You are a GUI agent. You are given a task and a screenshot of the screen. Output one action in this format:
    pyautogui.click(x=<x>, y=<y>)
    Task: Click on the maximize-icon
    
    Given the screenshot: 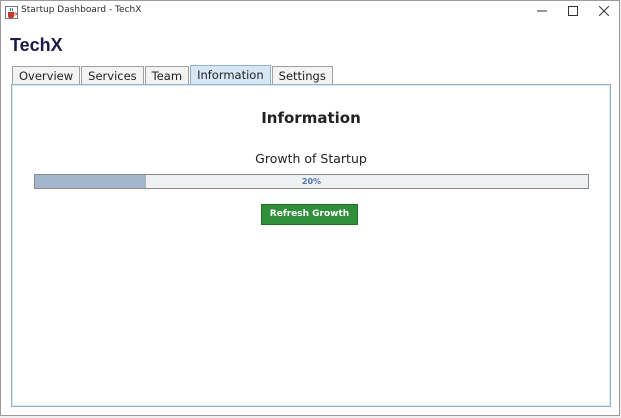 What is the action you would take?
    pyautogui.click(x=573, y=11)
    